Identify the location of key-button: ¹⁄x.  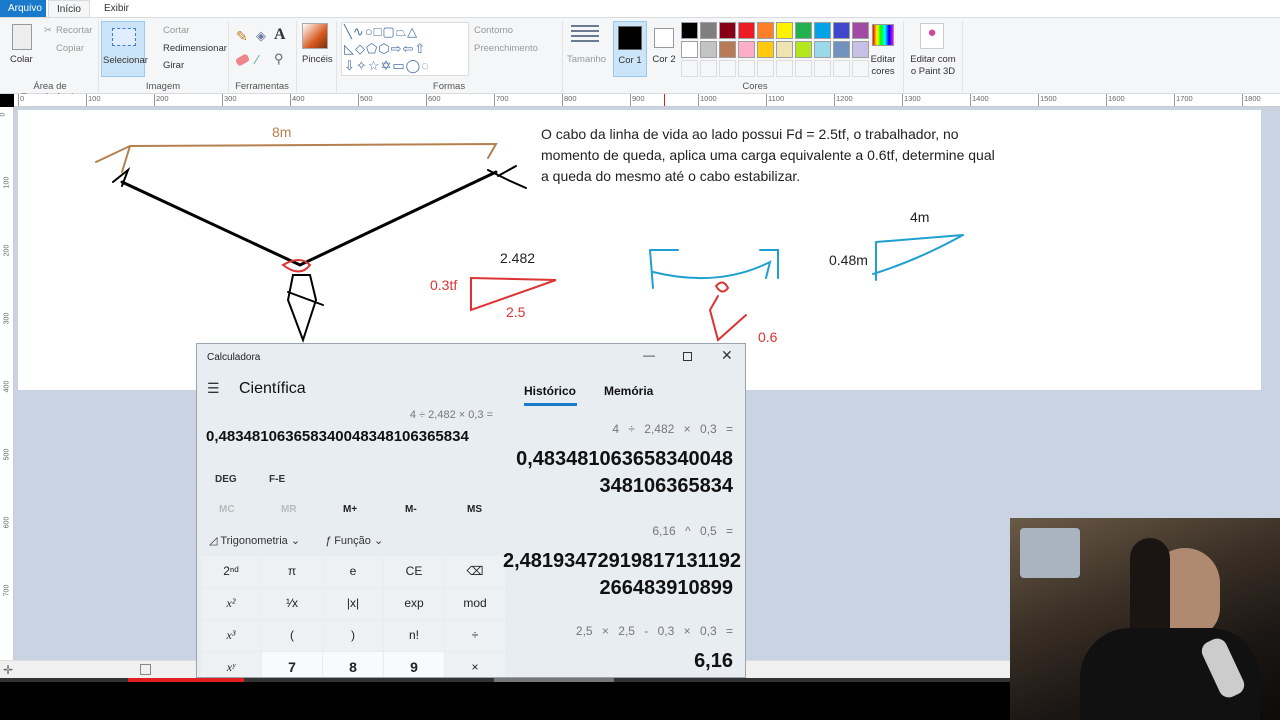
(292, 603).